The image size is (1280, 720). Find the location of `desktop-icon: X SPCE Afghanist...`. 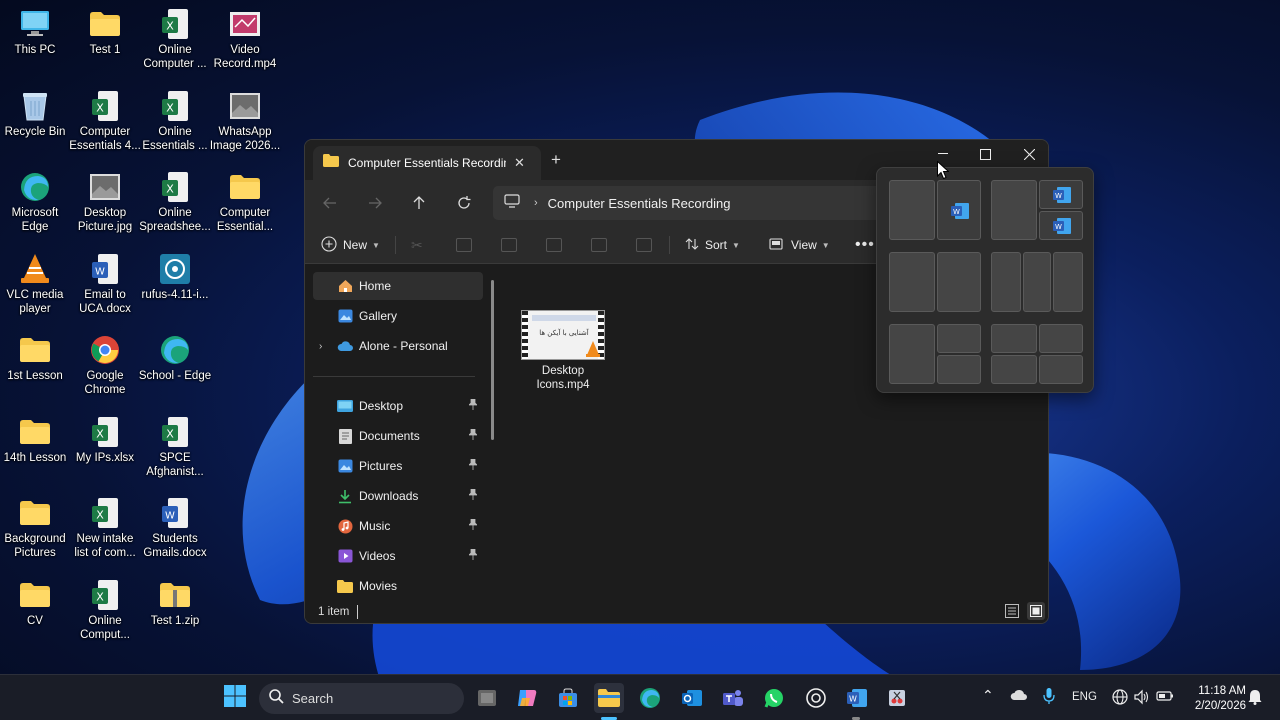

desktop-icon: X SPCE Afghanist... is located at coordinates (175, 447).